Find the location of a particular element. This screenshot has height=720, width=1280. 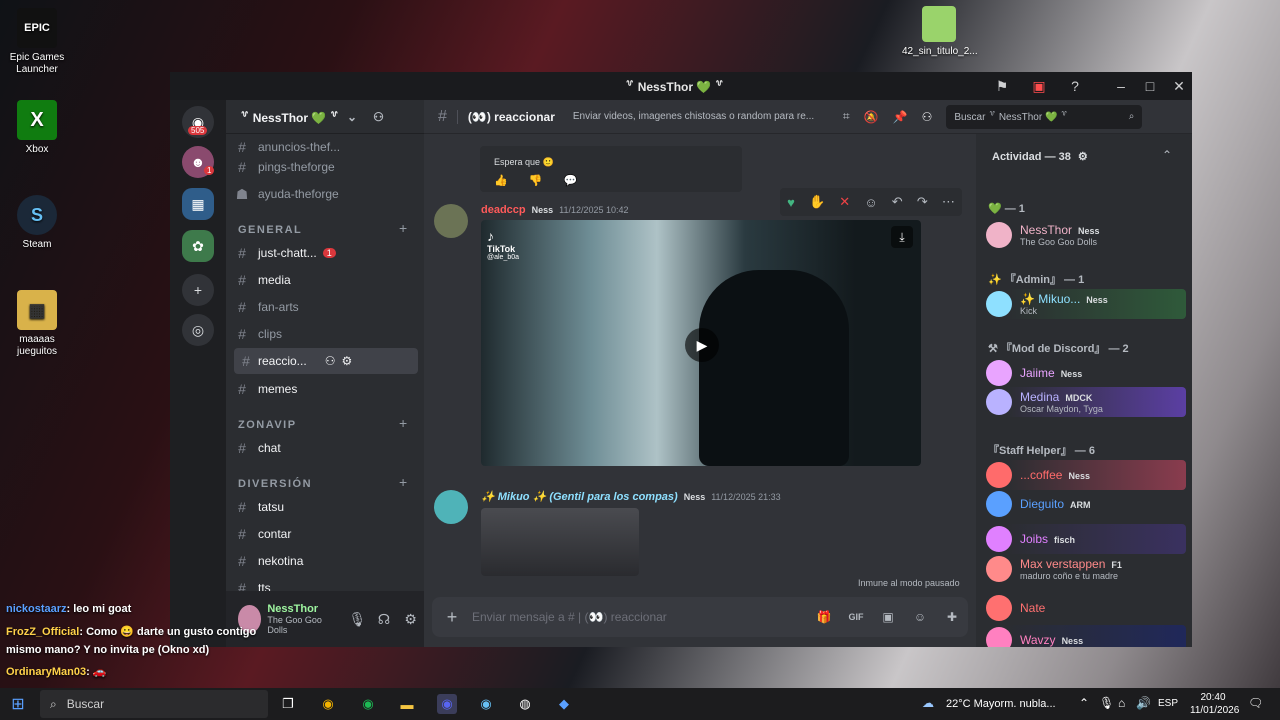

steam-taskbar-icon: ◉ is located at coordinates (486, 704).